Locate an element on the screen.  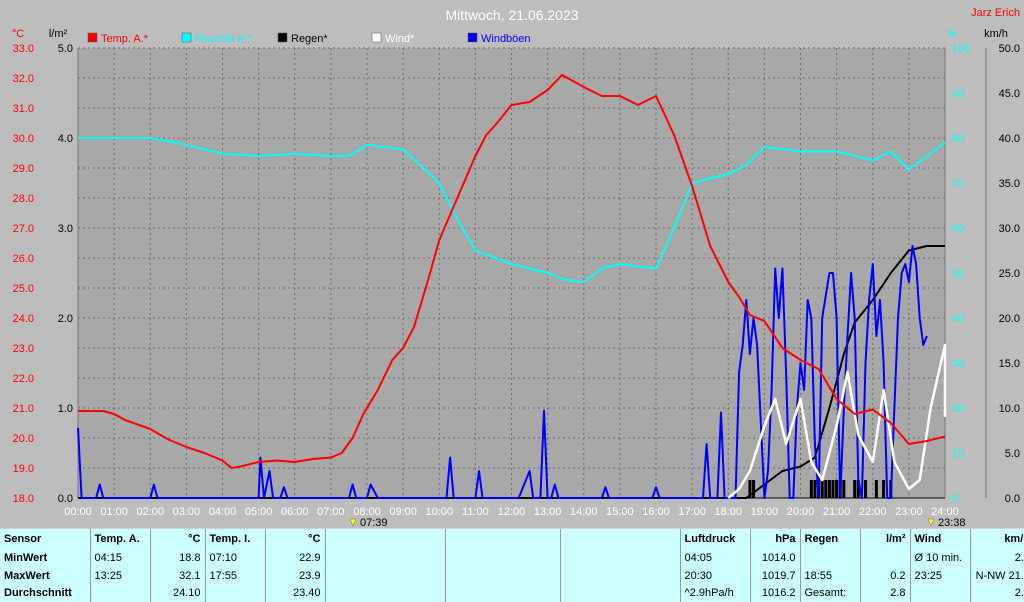
stats-cell: ^2.9hPa/h is located at coordinates (715, 593).